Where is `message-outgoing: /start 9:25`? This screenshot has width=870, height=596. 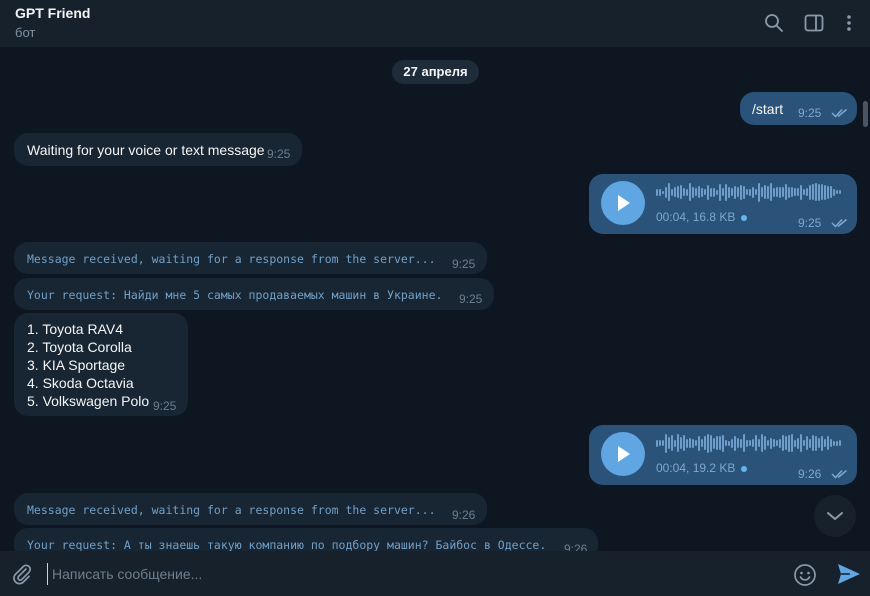
message-outgoing: /start 9:25 is located at coordinates (798, 108).